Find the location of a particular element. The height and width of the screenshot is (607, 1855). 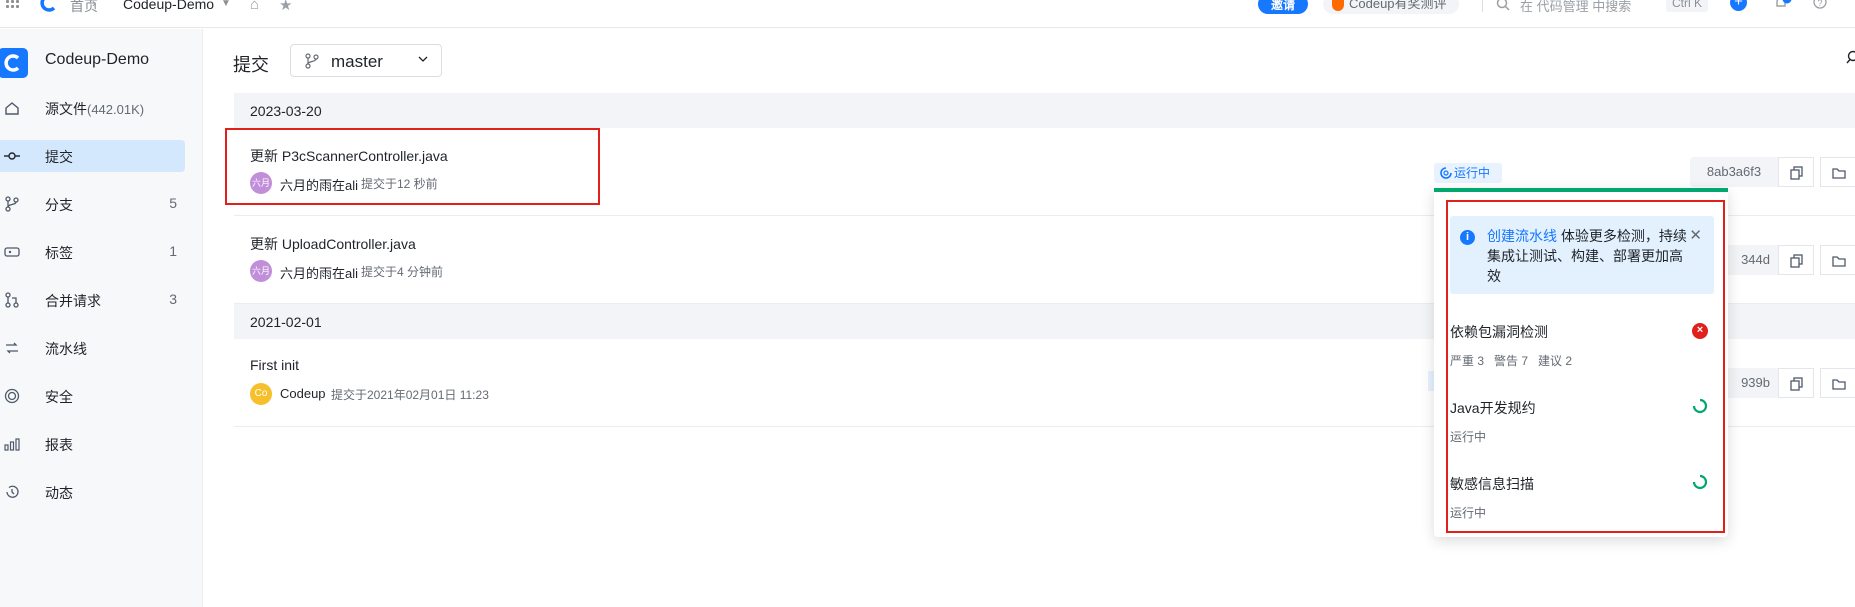

building-icon: ⌂ is located at coordinates (254, 6).